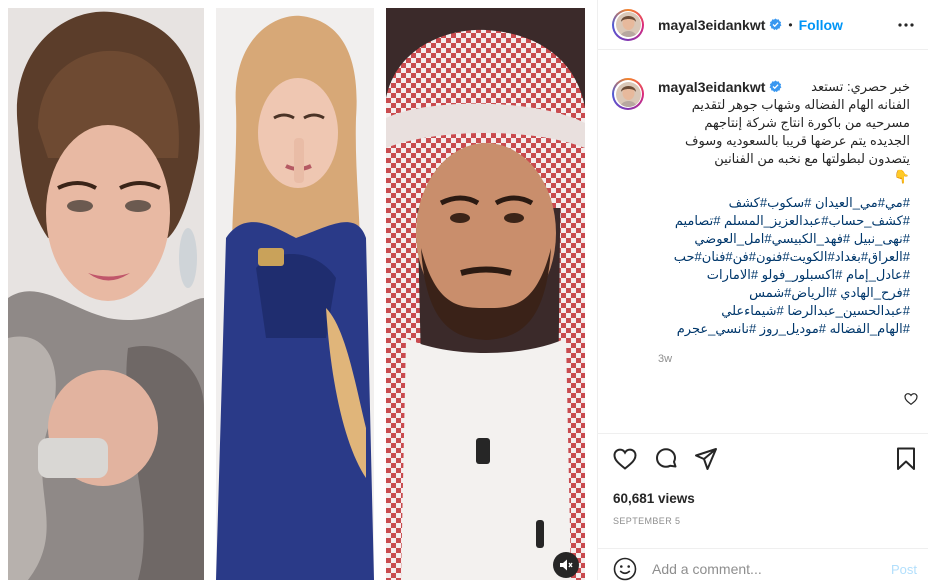  I want to click on post-header: mayal3eidankwt • Follow, so click(763, 25).